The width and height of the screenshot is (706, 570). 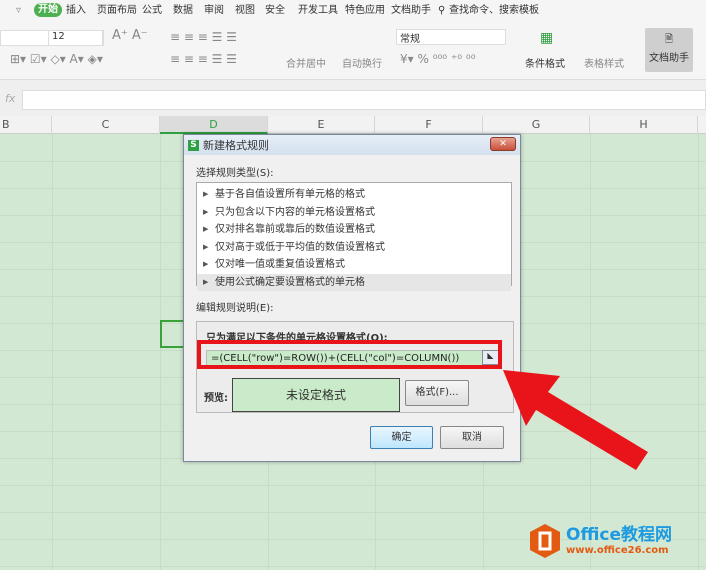 What do you see at coordinates (545, 541) in the screenshot?
I see `office-logo-icon` at bounding box center [545, 541].